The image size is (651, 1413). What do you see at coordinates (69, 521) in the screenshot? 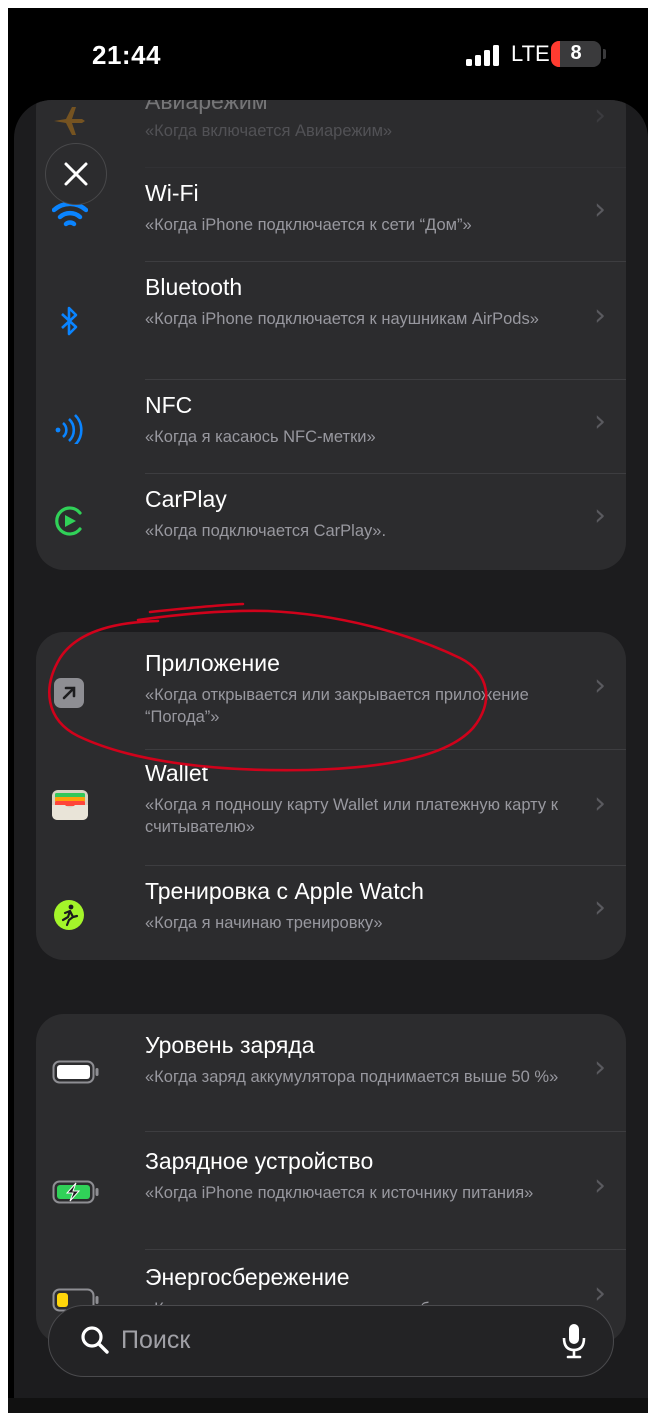
I see `carplay-icon` at bounding box center [69, 521].